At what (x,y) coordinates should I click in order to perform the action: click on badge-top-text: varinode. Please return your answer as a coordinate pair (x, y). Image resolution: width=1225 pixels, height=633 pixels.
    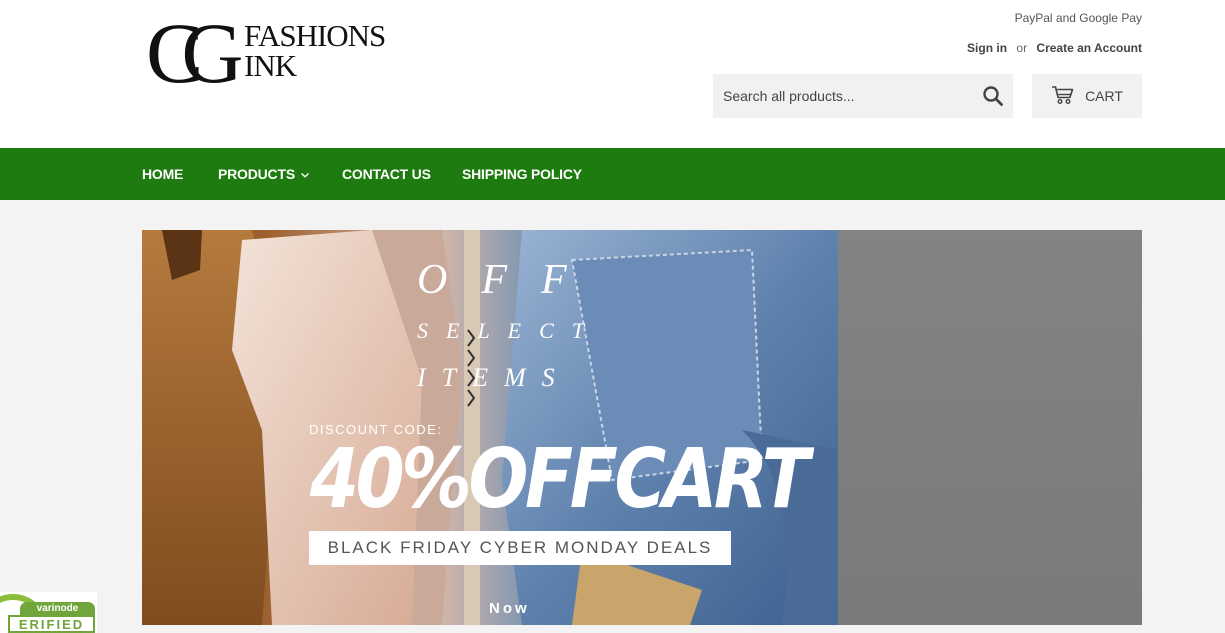
    Looking at the image, I should click on (57, 608).